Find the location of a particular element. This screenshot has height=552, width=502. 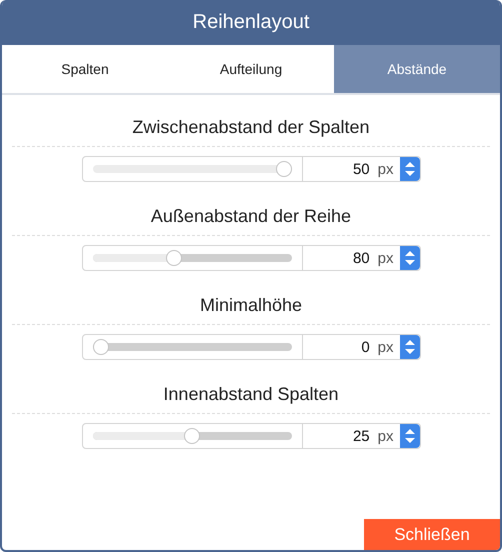

setting-label: Außenabstand der Reihe is located at coordinates (251, 221).